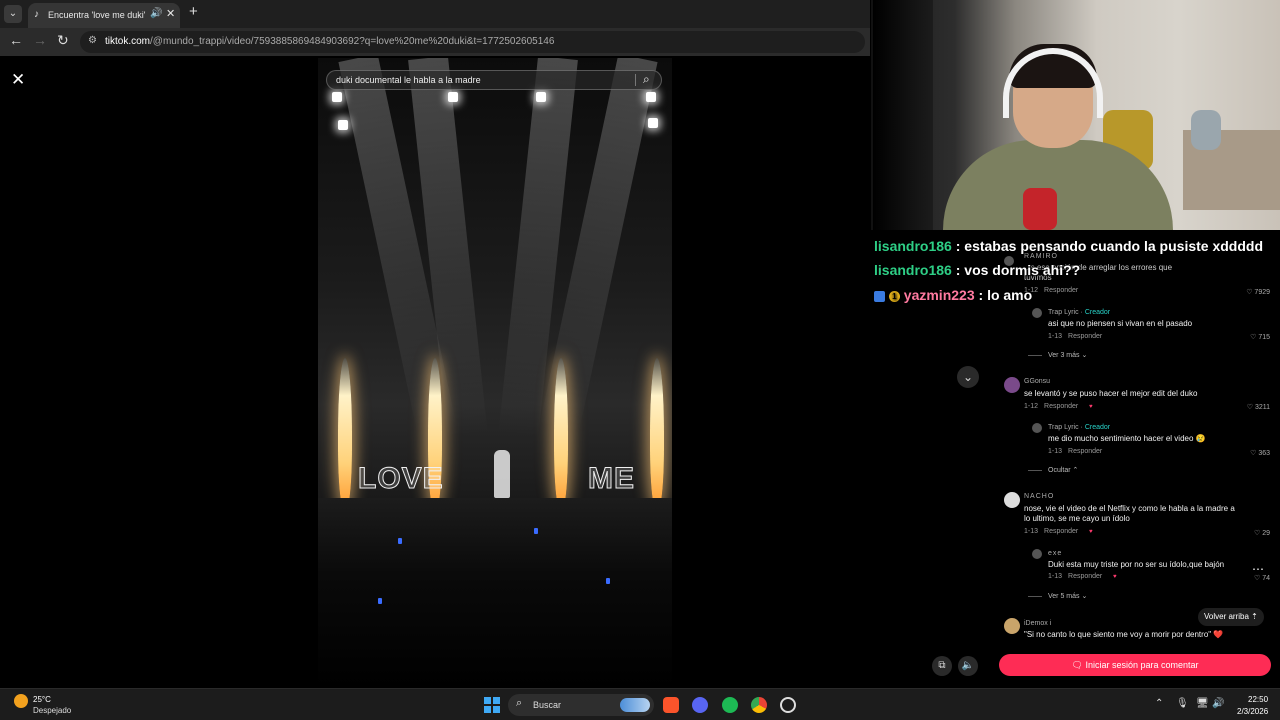 This screenshot has width=1280, height=720. What do you see at coordinates (63, 40) in the screenshot?
I see `reload-icon: ↻` at bounding box center [63, 40].